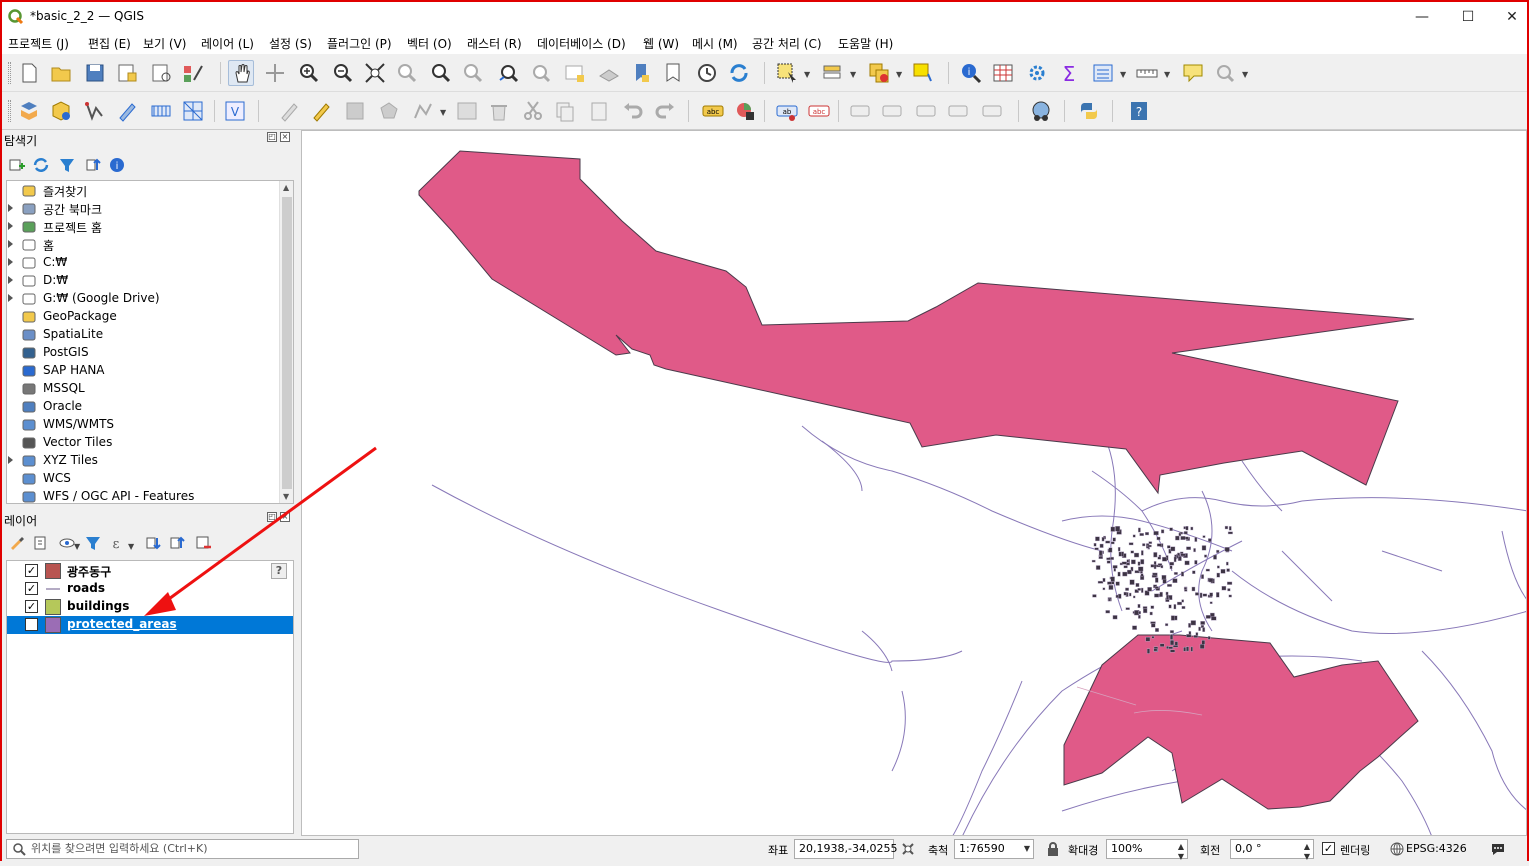 The height and width of the screenshot is (866, 1529). What do you see at coordinates (661, 43) in the screenshot?
I see `menu-web: 웹 (W)` at bounding box center [661, 43].